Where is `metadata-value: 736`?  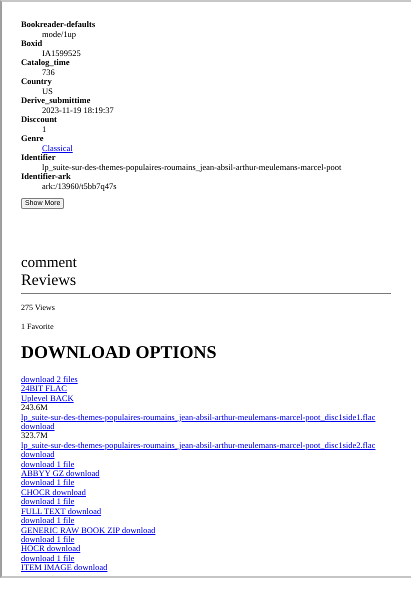
metadata-value: 736 is located at coordinates (48, 71).